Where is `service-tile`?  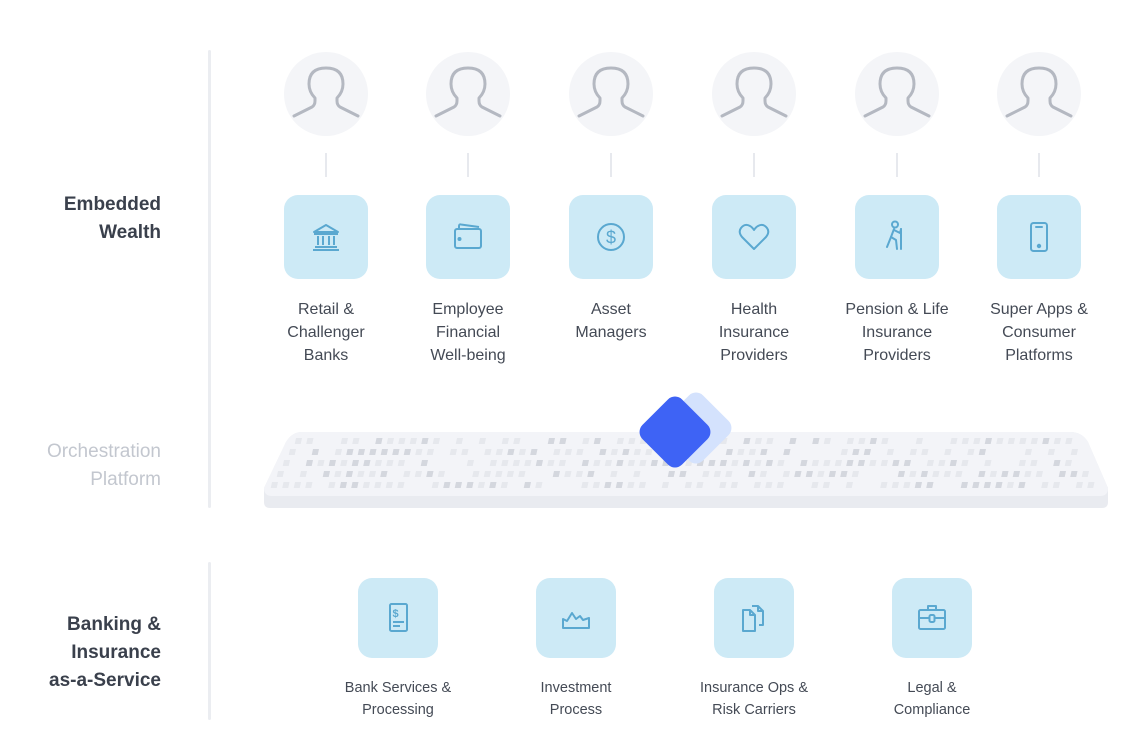 service-tile is located at coordinates (576, 618).